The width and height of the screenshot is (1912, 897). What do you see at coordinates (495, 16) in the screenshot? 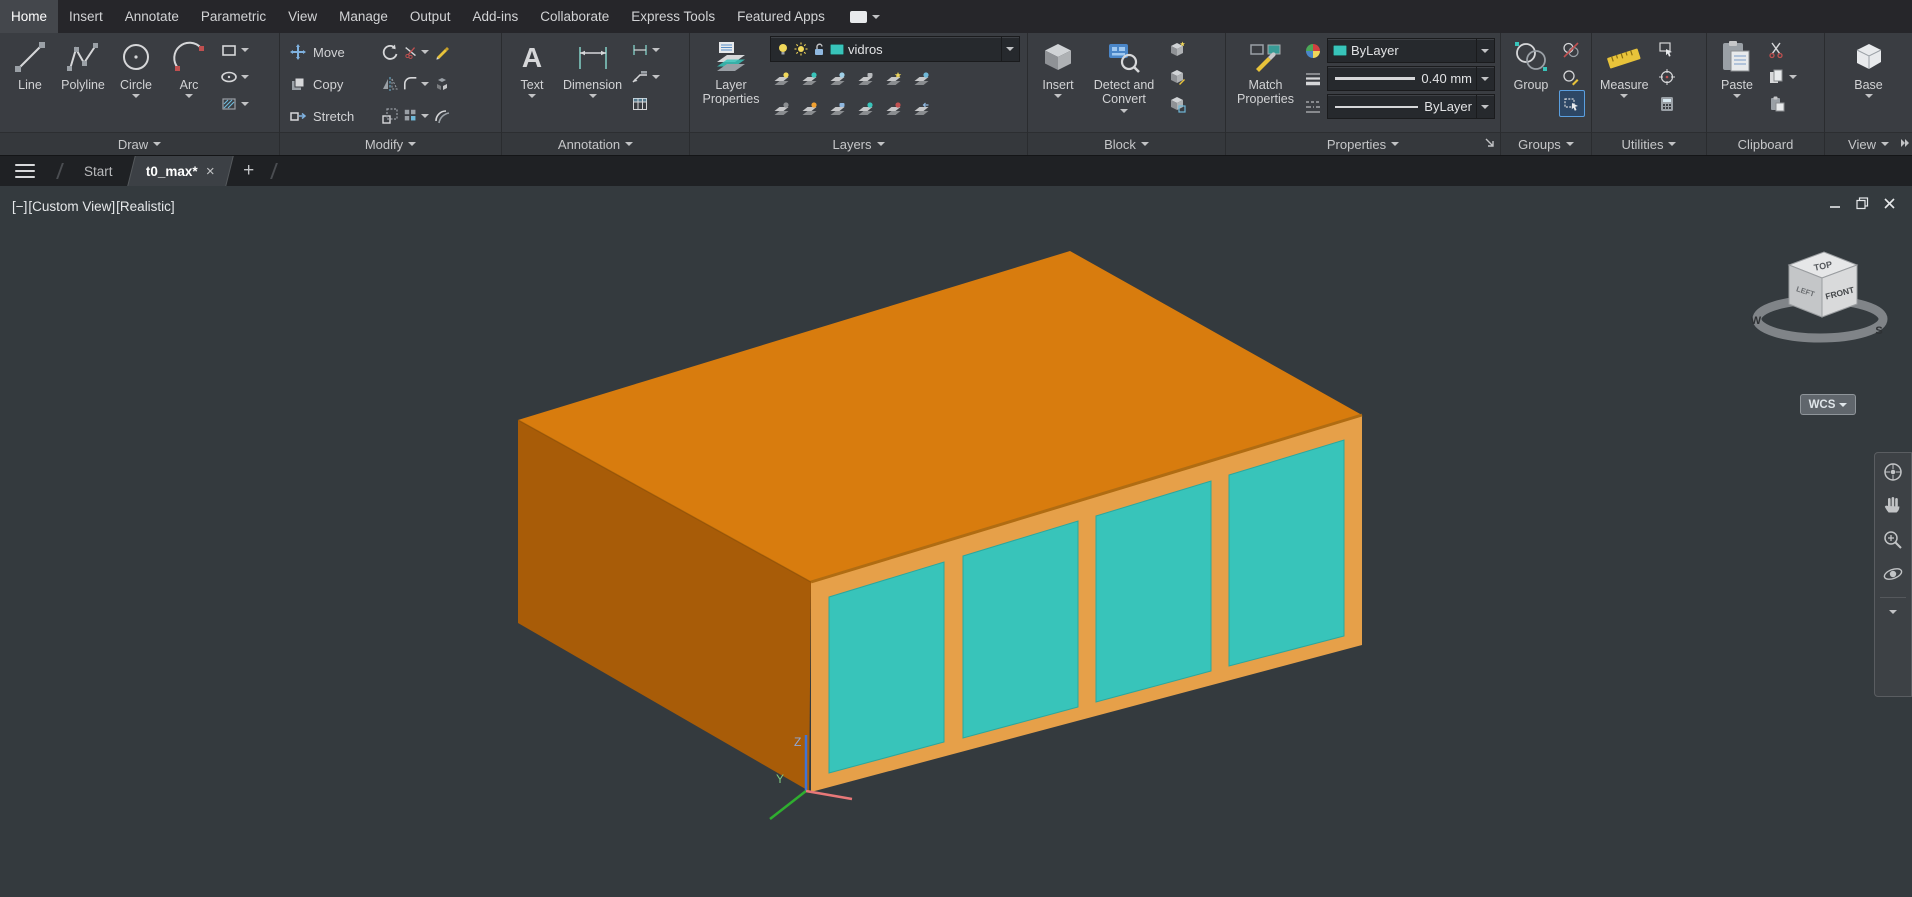
I see `ribbon-tab-addins: Add-ins` at bounding box center [495, 16].